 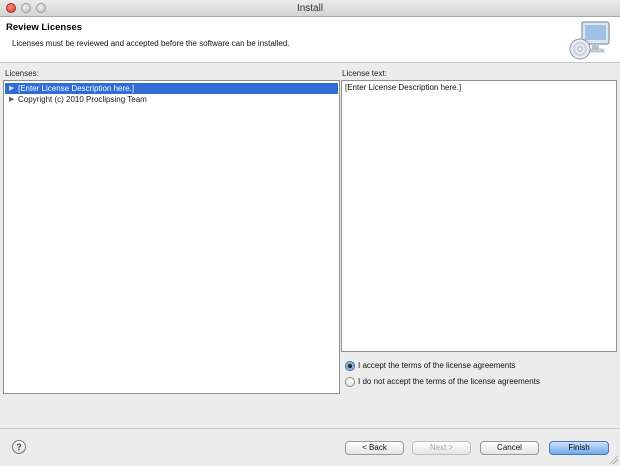 What do you see at coordinates (171, 88) in the screenshot?
I see `license-tree-item: ▶ [Enter License Description here.]` at bounding box center [171, 88].